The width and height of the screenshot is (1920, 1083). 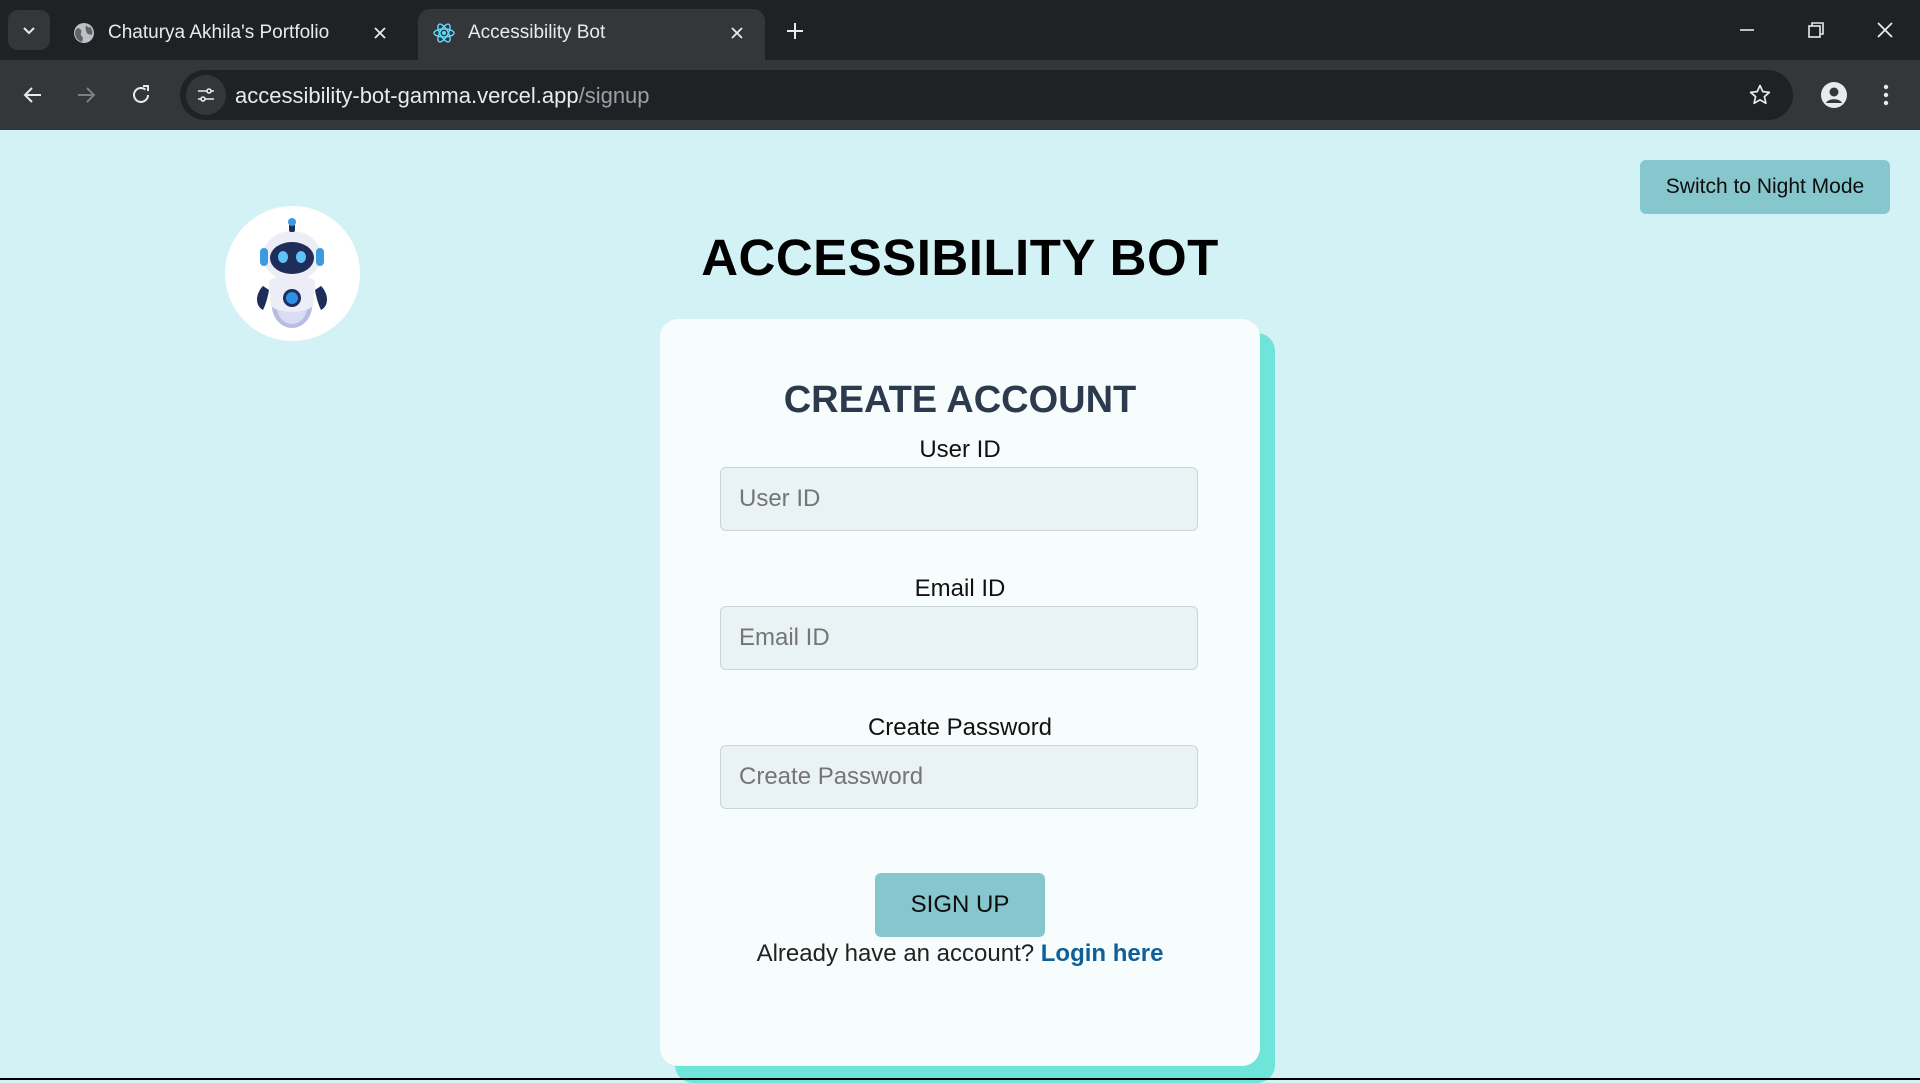 I want to click on tab-accessibility-bot: Accessibility Bot, so click(x=591, y=34).